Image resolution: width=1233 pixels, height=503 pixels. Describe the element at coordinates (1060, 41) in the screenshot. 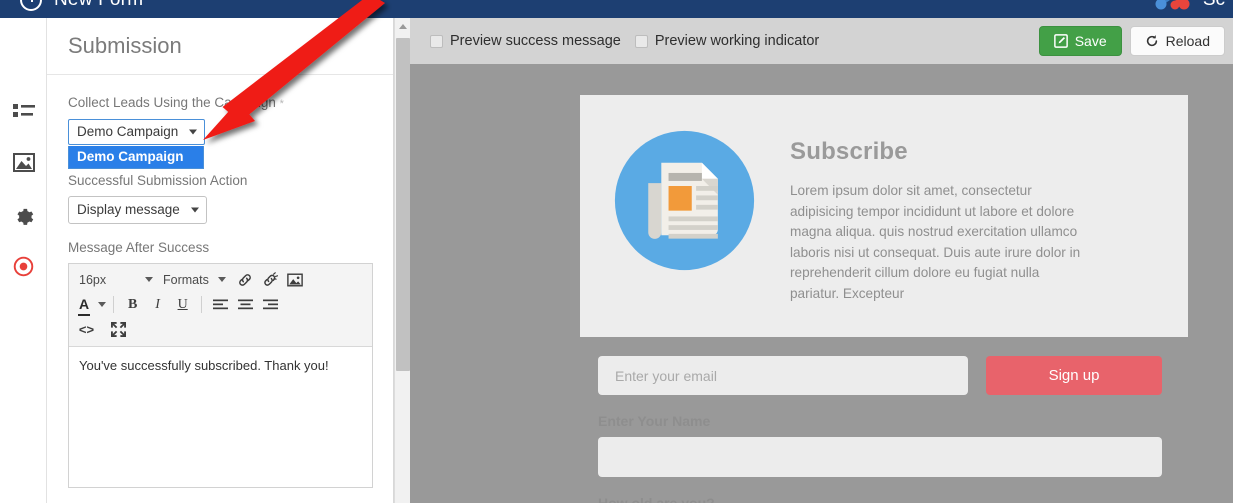

I see `pencil-square-icon` at that location.